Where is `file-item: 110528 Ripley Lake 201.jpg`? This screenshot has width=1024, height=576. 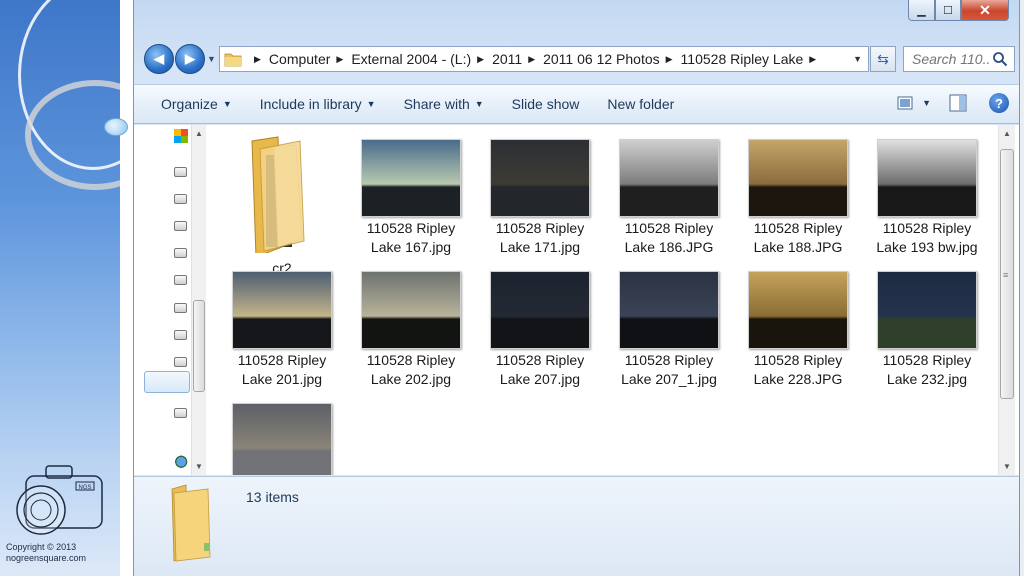 file-item: 110528 Ripley Lake 201.jpg is located at coordinates (282, 324).